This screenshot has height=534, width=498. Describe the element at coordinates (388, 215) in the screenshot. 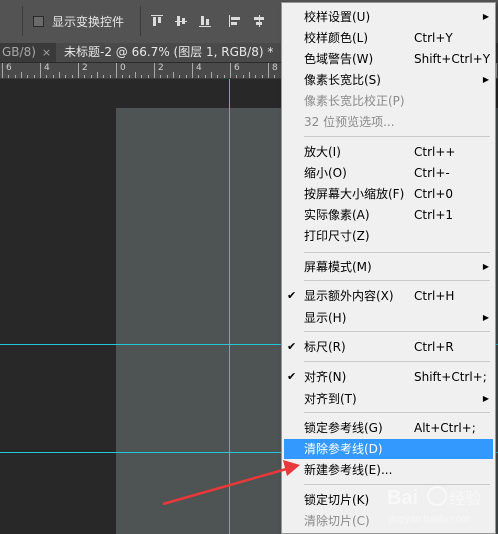

I see `menu-item: 实际像素(A) Ctrl+1` at that location.